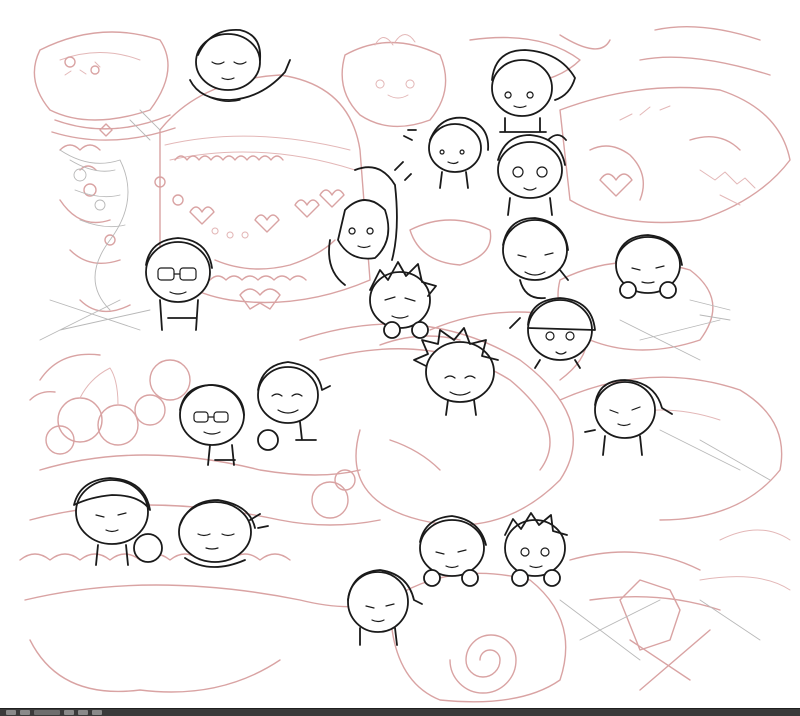 Image resolution: width=800 pixels, height=716 pixels. I want to click on taskbar, so click(400, 712).